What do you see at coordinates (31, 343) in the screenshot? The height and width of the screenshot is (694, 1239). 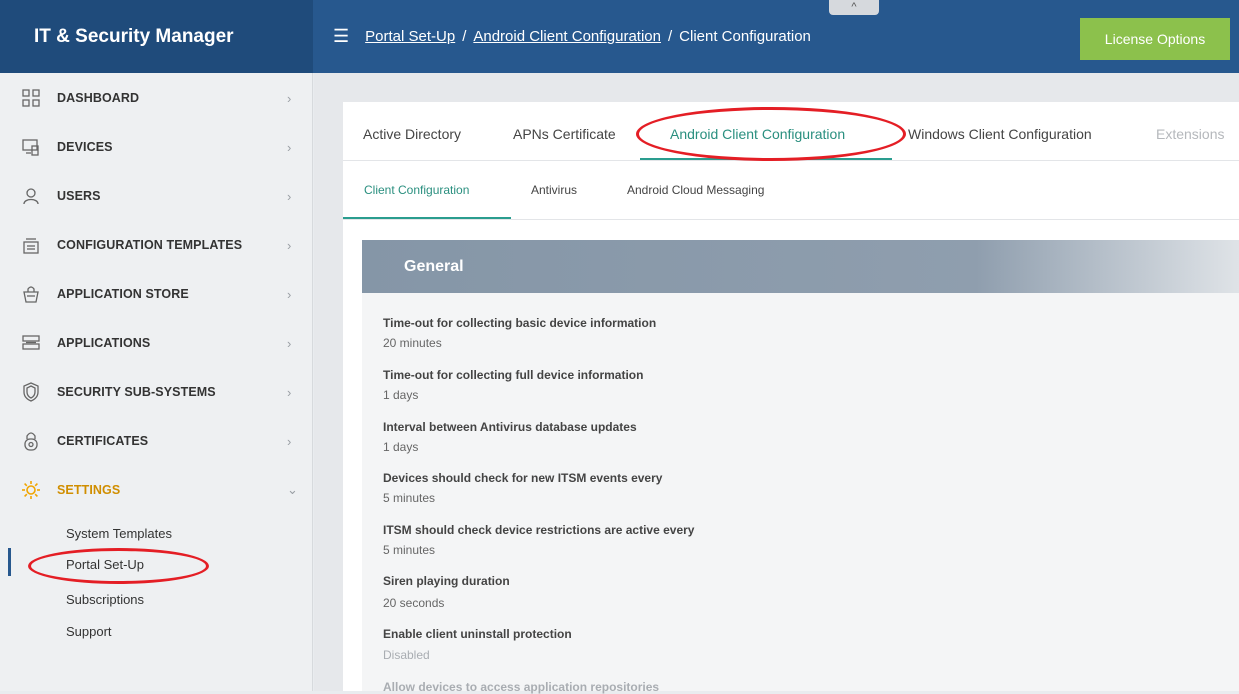 I see `applications-icon` at bounding box center [31, 343].